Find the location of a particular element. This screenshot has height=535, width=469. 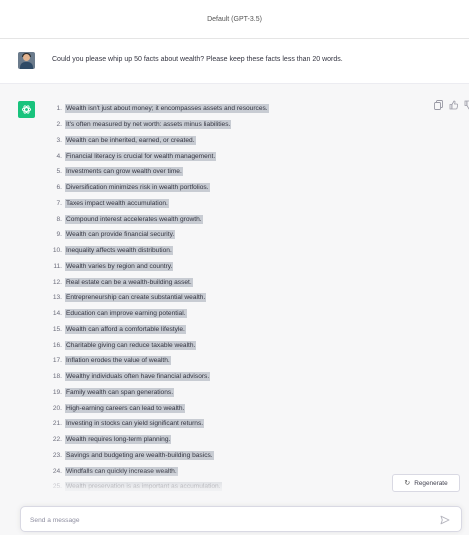

fact-item: 19. Family wealth can span generations. is located at coordinates (235, 393).